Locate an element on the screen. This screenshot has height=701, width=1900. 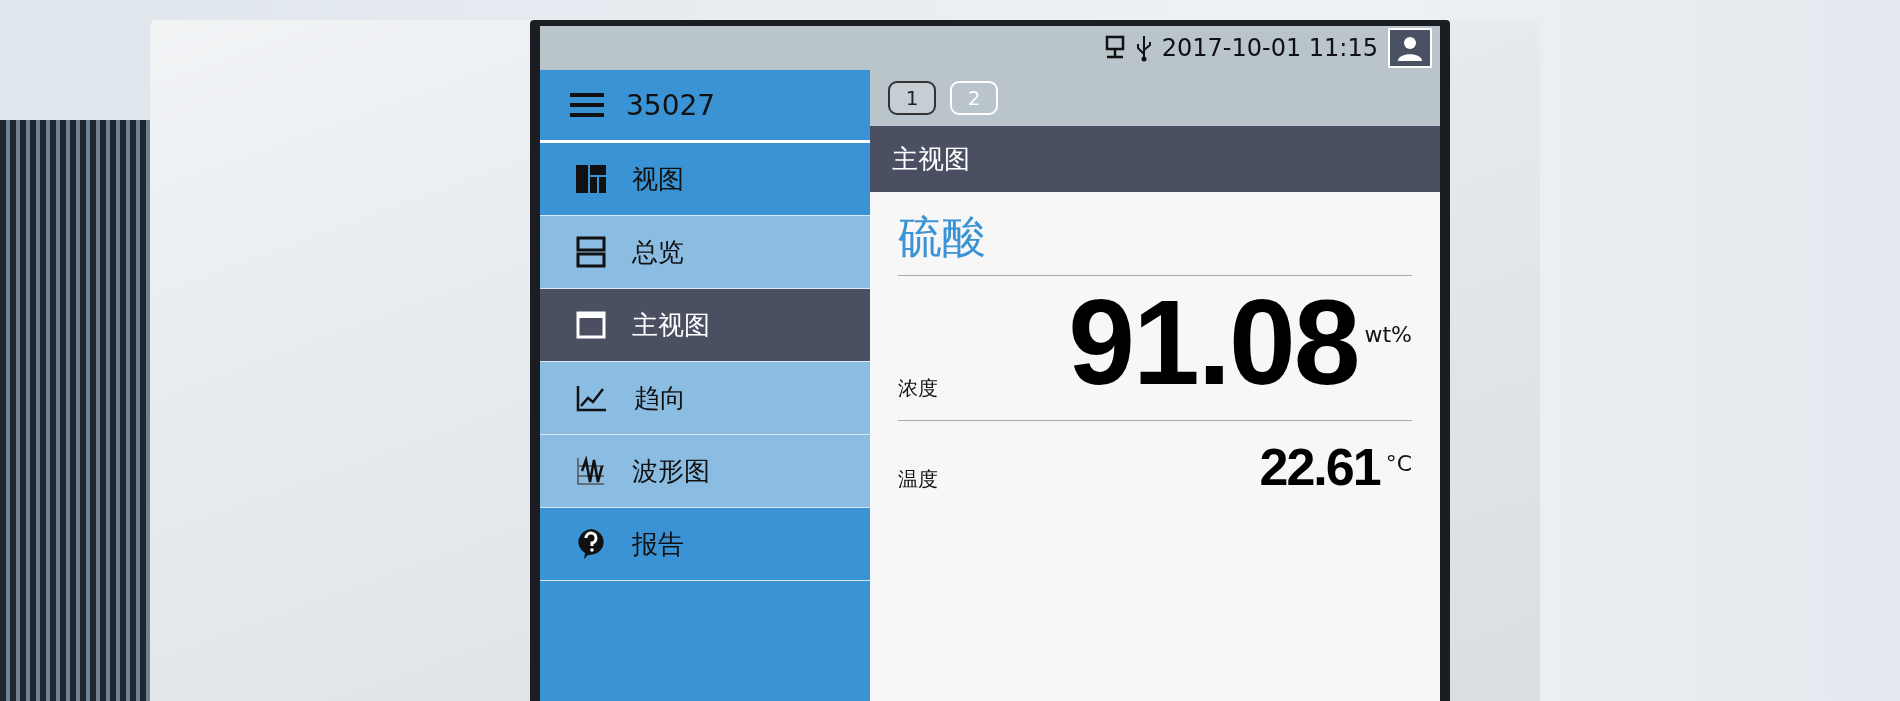
date-time: 2017-10-01 11:15 is located at coordinates (1269, 48).